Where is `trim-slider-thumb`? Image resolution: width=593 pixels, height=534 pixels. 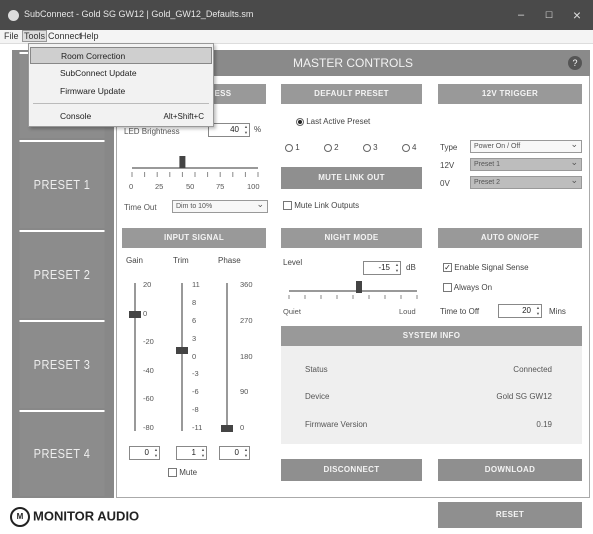 trim-slider-thumb is located at coordinates (182, 350).